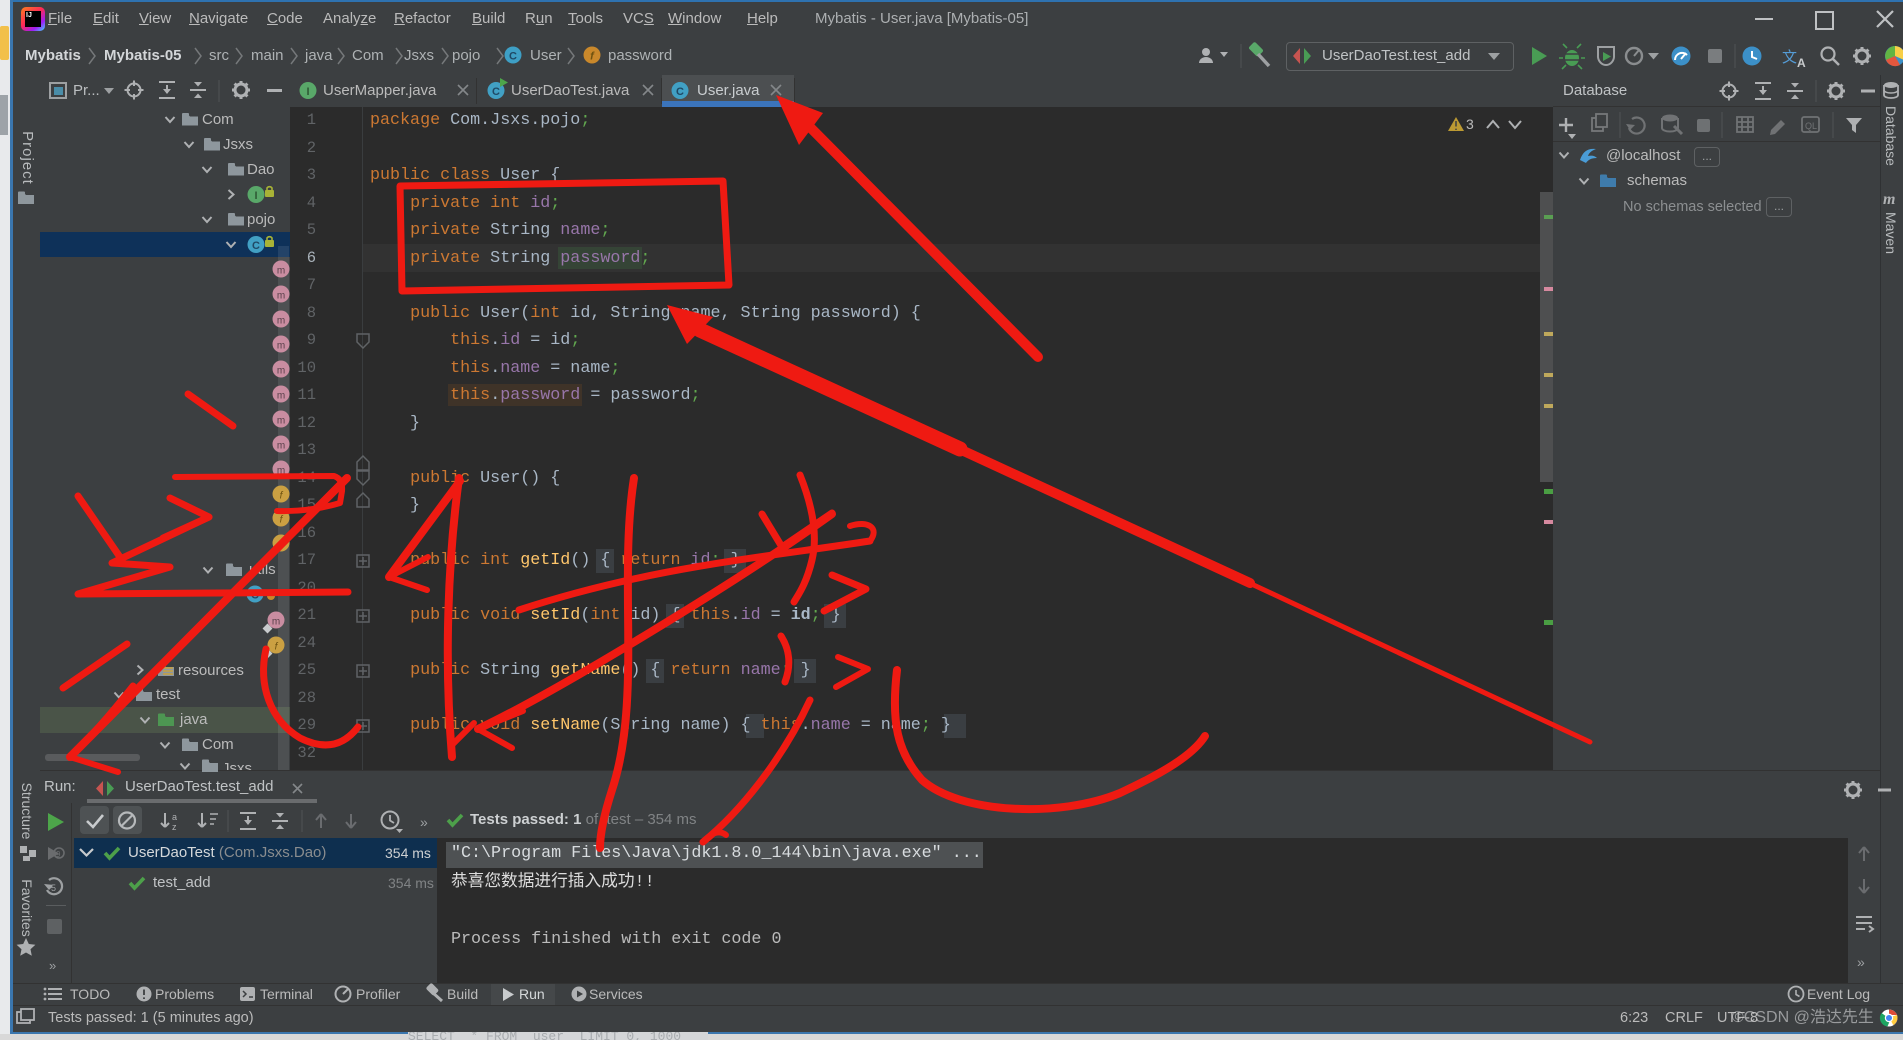 The height and width of the screenshot is (1040, 1903). I want to click on svg-text: z, so click(174, 827).